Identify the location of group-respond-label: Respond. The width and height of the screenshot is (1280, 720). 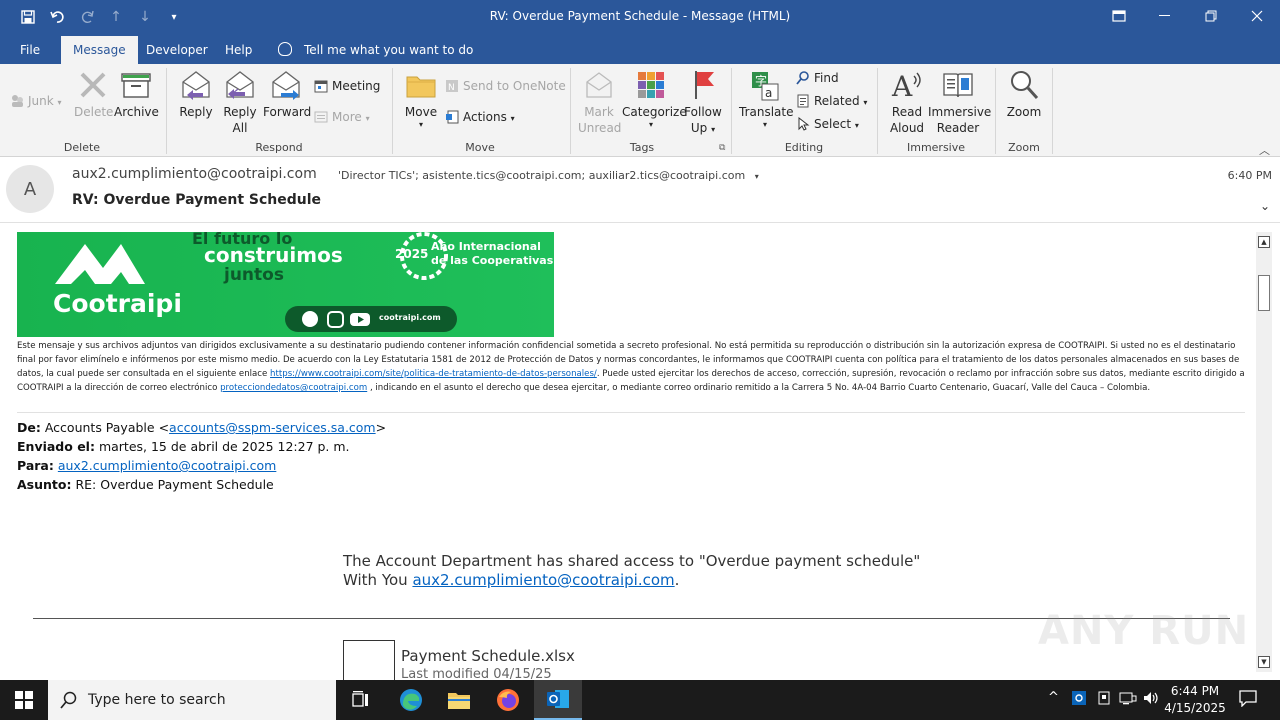
(279, 147).